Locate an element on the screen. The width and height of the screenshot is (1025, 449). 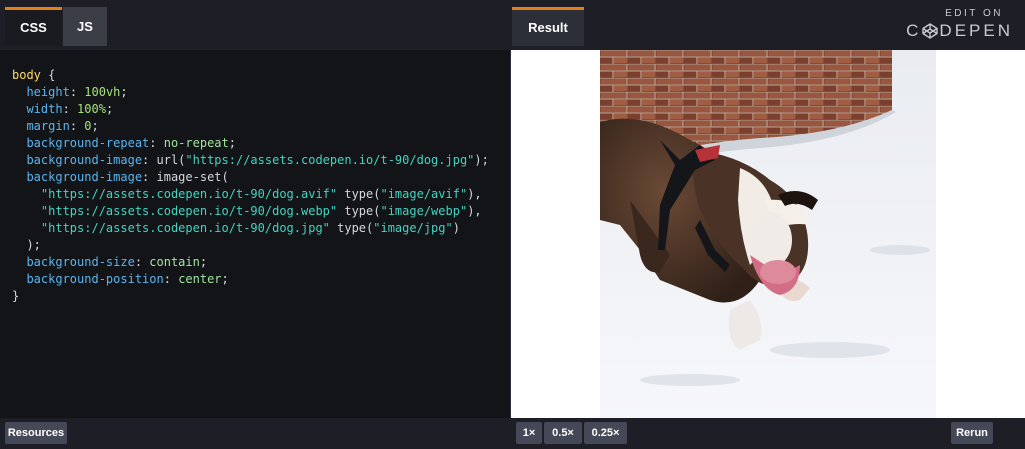
edit-on-codepen-link: EDIT ON C DEPEN is located at coordinates (959, 24).